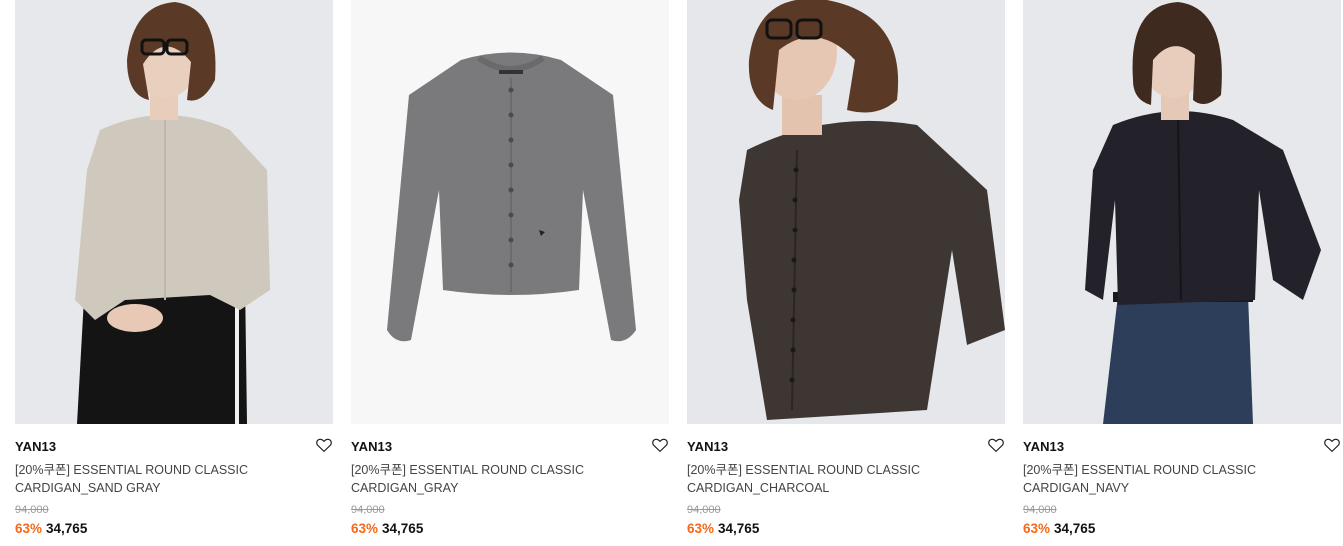  What do you see at coordinates (1076, 488) in the screenshot?
I see `product-title-line-2: CARDIGAN_NAVY` at bounding box center [1076, 488].